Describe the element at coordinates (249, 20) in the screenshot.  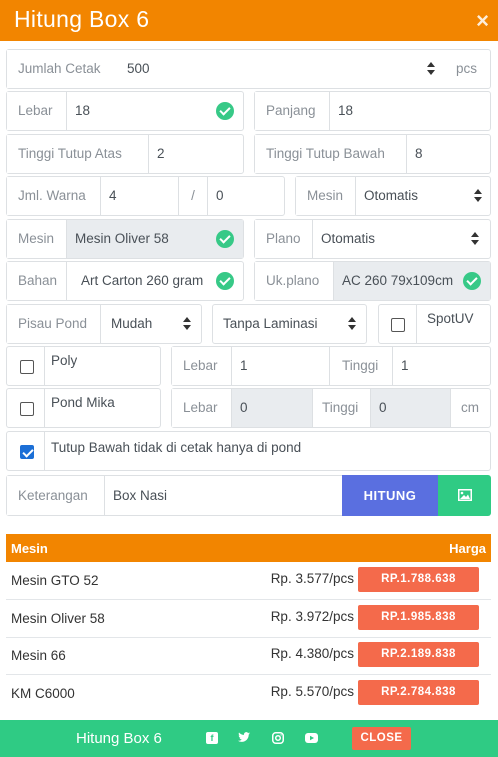
I see `modal-header: Hitung Box 6 ×` at that location.